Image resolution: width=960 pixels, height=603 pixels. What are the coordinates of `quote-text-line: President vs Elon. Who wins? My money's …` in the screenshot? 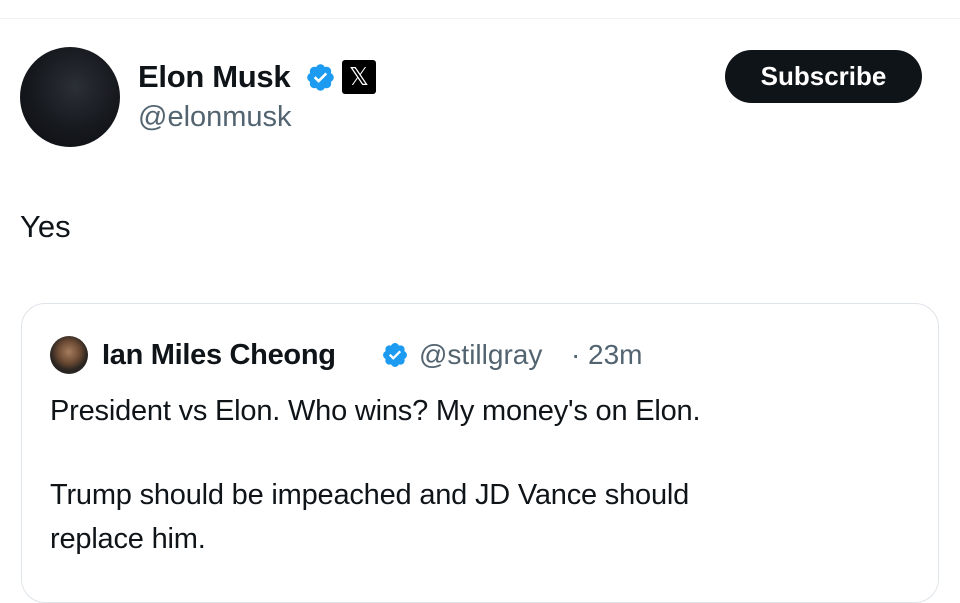 It's located at (375, 411).